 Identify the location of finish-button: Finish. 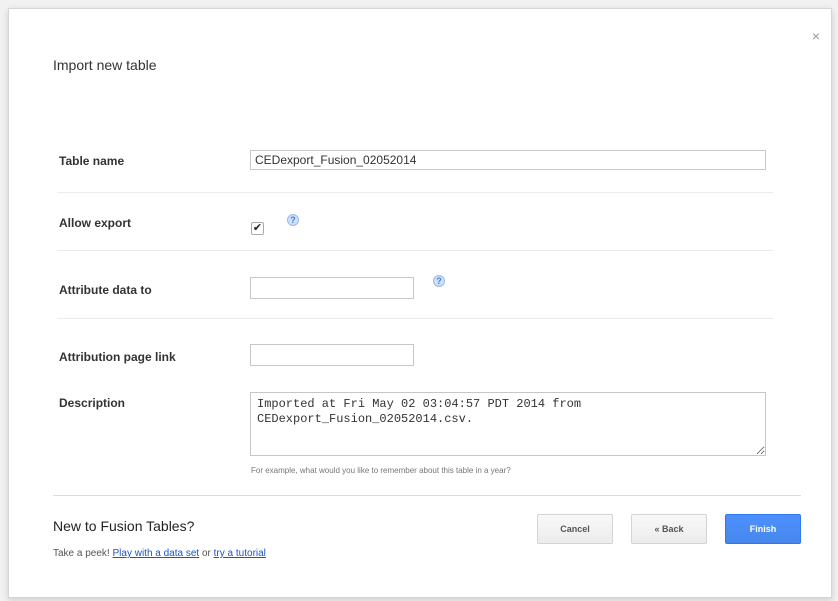
(763, 529).